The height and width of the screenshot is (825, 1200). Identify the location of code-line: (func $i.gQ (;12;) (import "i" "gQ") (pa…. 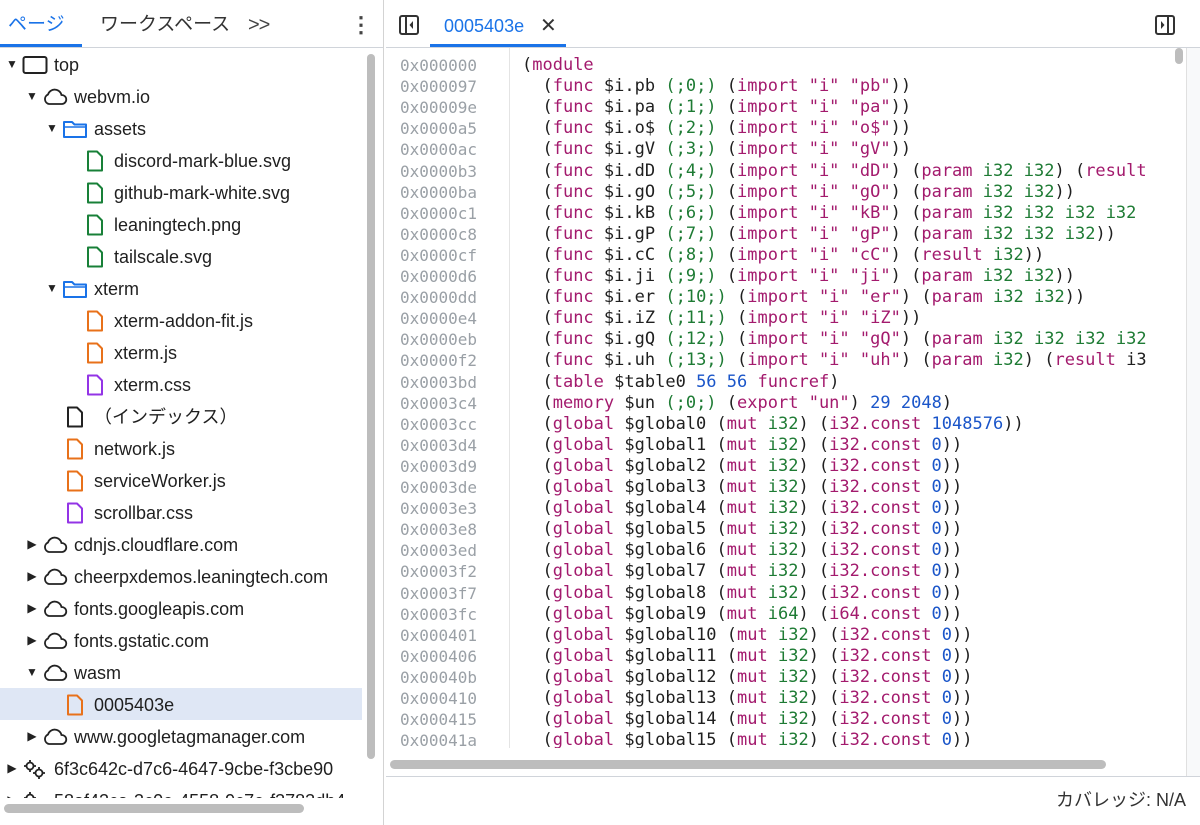
(834, 339).